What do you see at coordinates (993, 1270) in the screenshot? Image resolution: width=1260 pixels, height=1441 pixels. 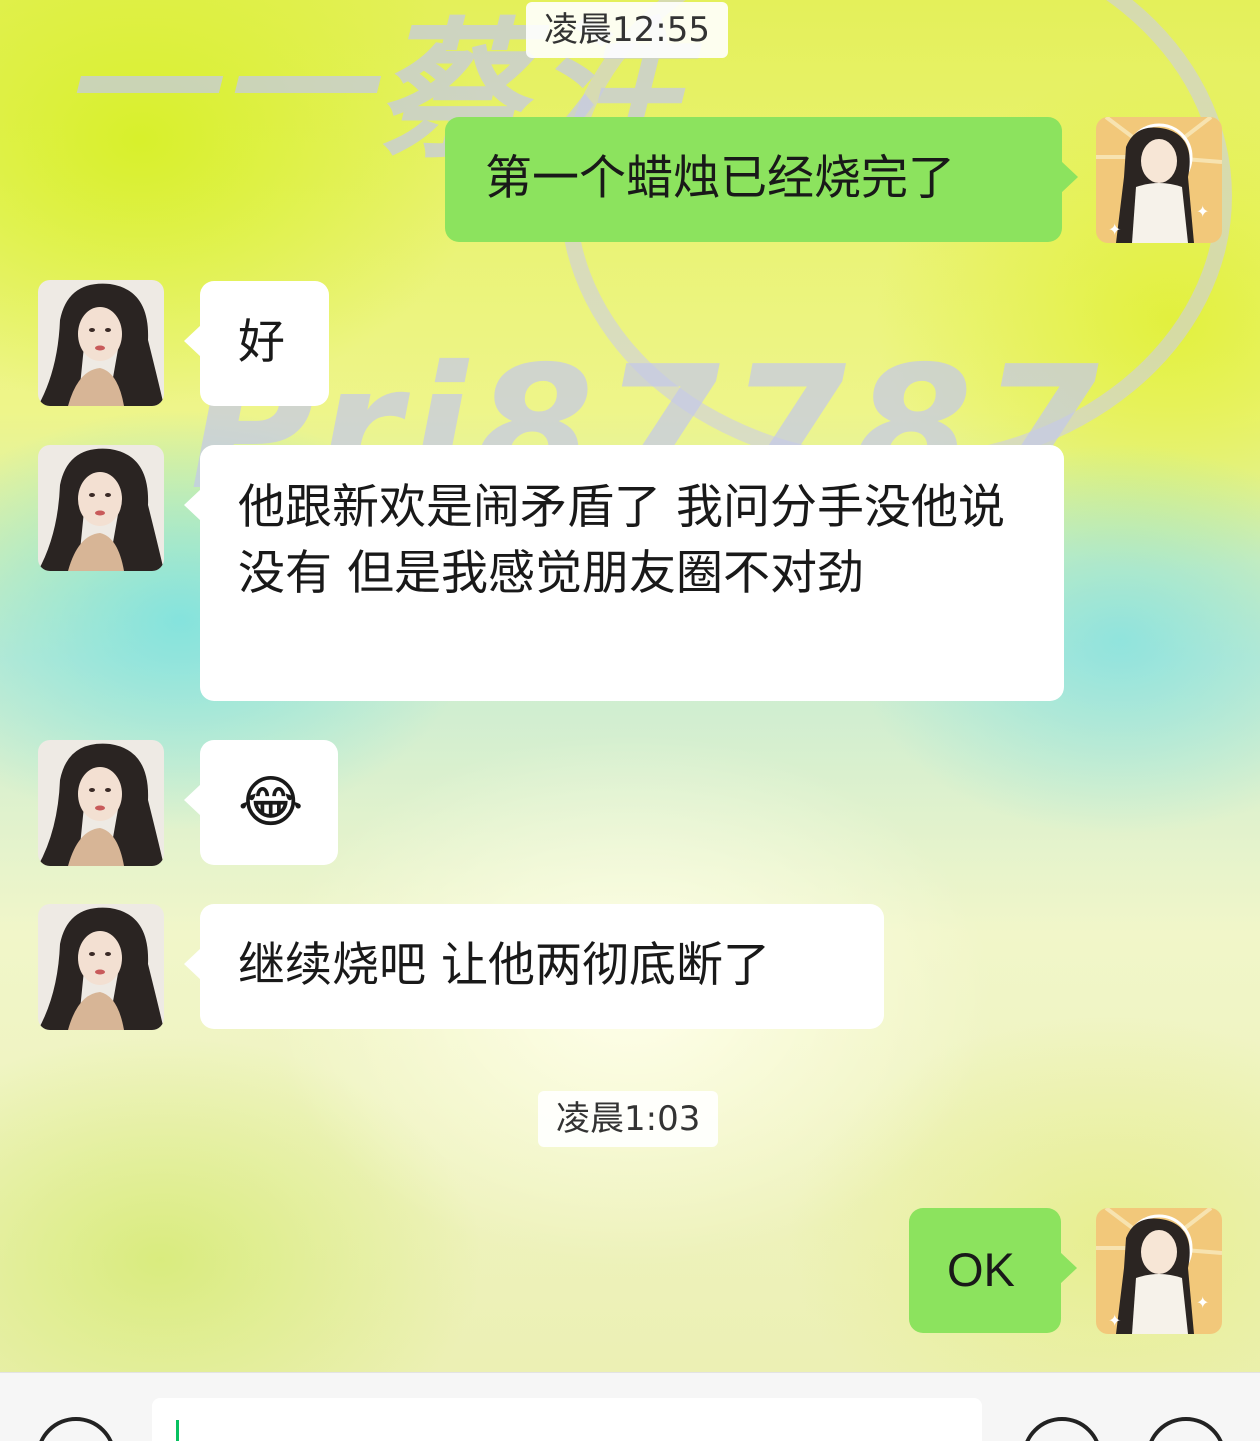 I see `message-bubble-self: OK` at bounding box center [993, 1270].